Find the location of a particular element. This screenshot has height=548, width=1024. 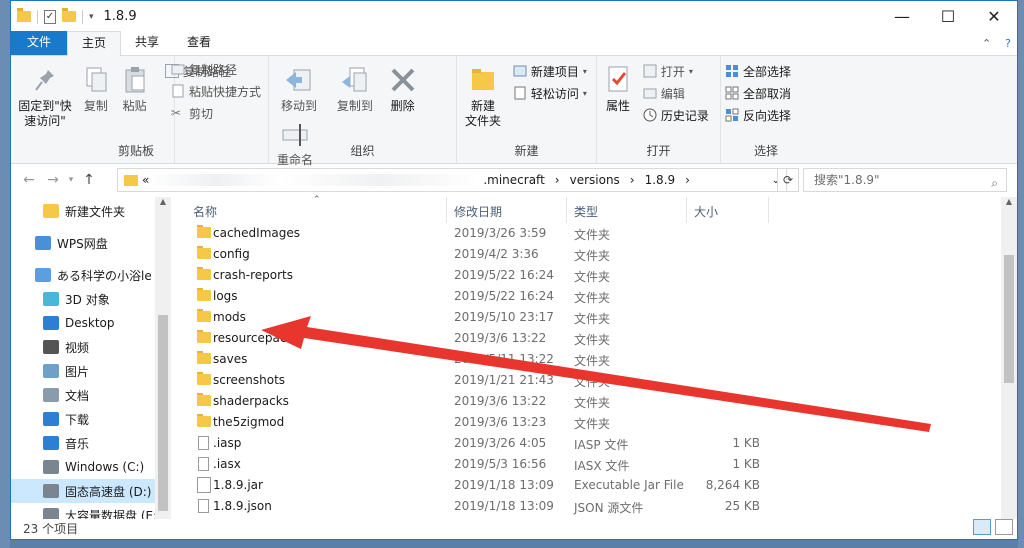

details-view-icon is located at coordinates (982, 527).